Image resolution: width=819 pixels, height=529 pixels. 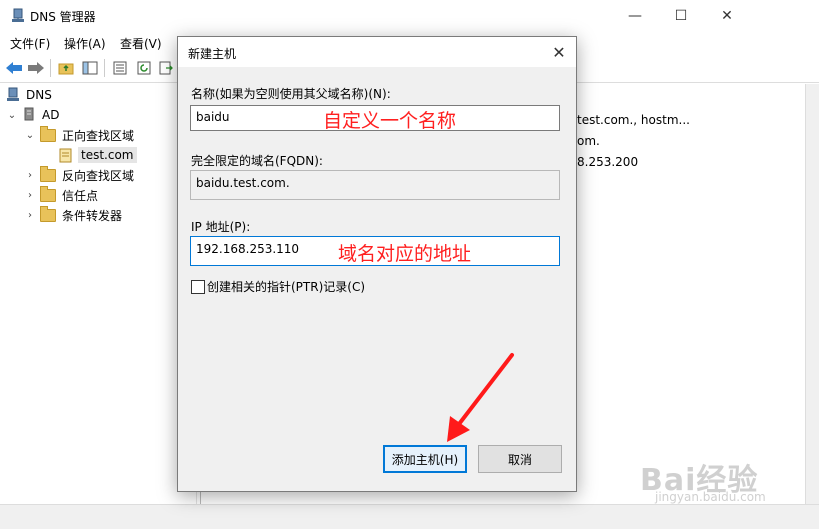 I want to click on forward-arrow-icon, so click(x=36, y=68).